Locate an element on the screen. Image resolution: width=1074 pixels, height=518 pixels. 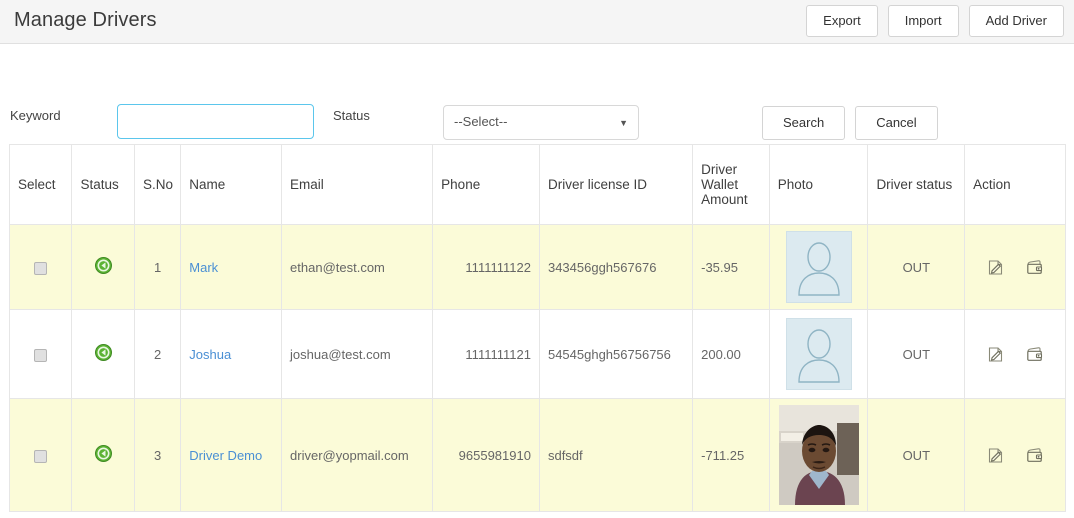
row-phone: 9655981910 is located at coordinates (486, 455).